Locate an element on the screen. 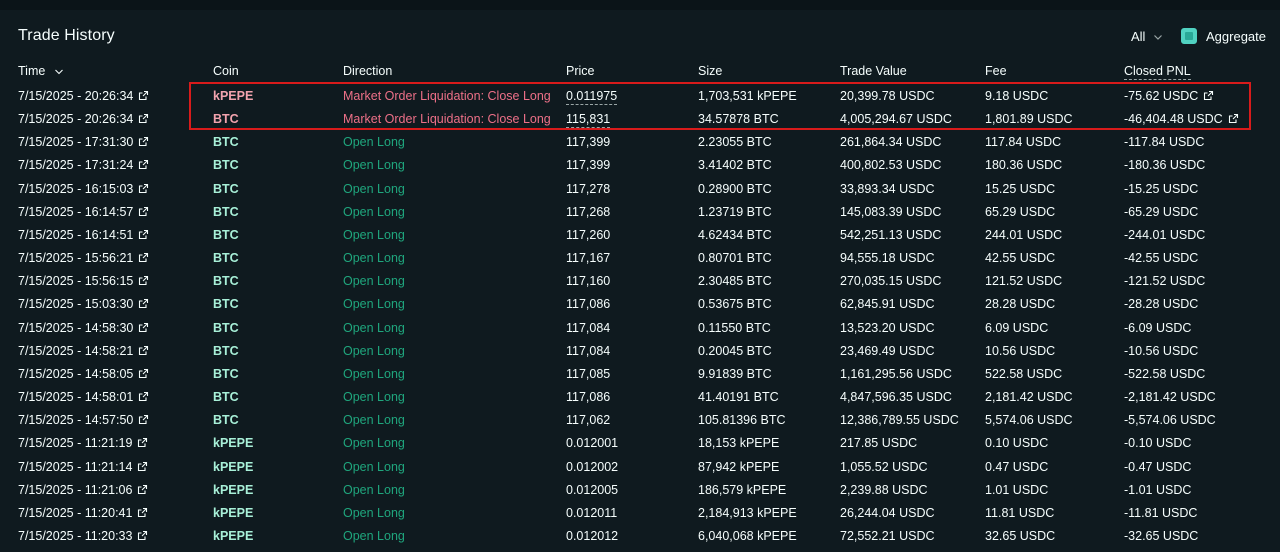  trade-time-text: 7/15/2025 - 11:21:06 is located at coordinates (75, 489).